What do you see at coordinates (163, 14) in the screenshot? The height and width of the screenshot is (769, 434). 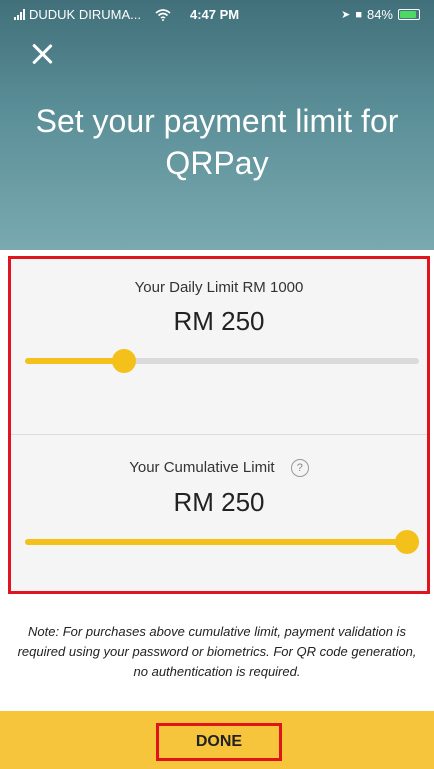 I see `wifi-icon` at bounding box center [163, 14].